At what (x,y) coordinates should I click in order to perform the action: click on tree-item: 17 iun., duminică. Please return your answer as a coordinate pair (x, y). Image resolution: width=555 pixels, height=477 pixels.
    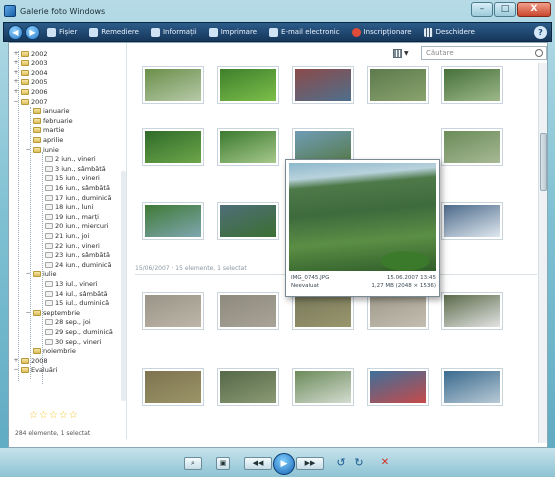
    Looking at the image, I should click on (74, 197).